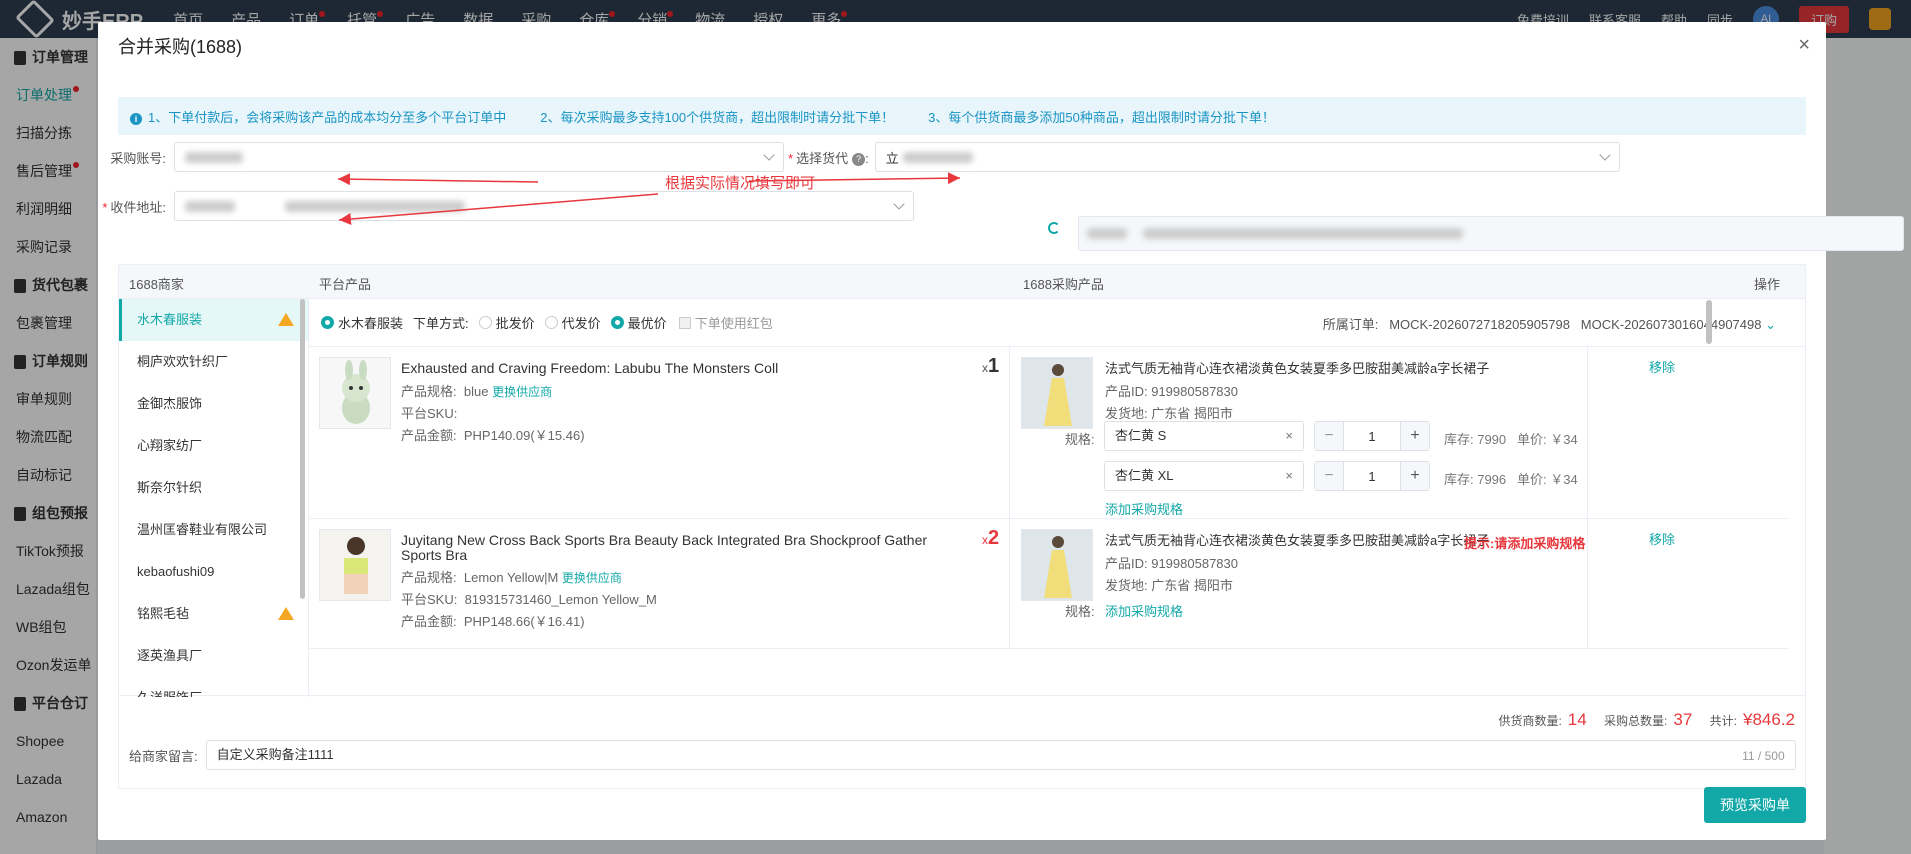 The height and width of the screenshot is (854, 1911). What do you see at coordinates (136, 118) in the screenshot?
I see `info-icon: i` at bounding box center [136, 118].